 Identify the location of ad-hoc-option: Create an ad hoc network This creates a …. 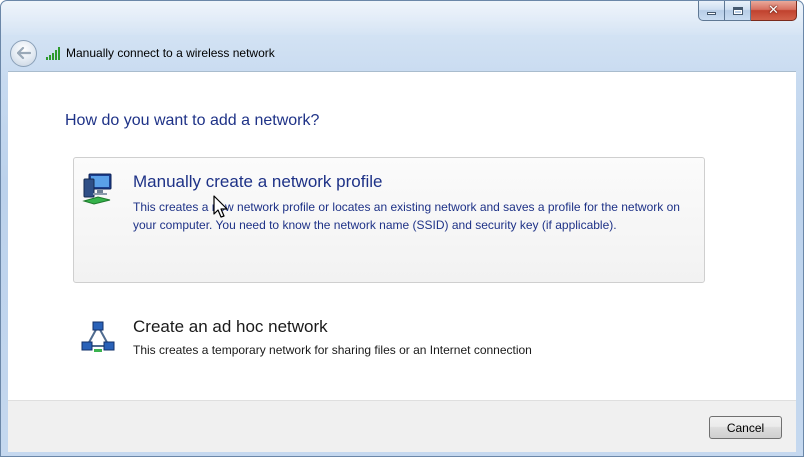
(389, 342).